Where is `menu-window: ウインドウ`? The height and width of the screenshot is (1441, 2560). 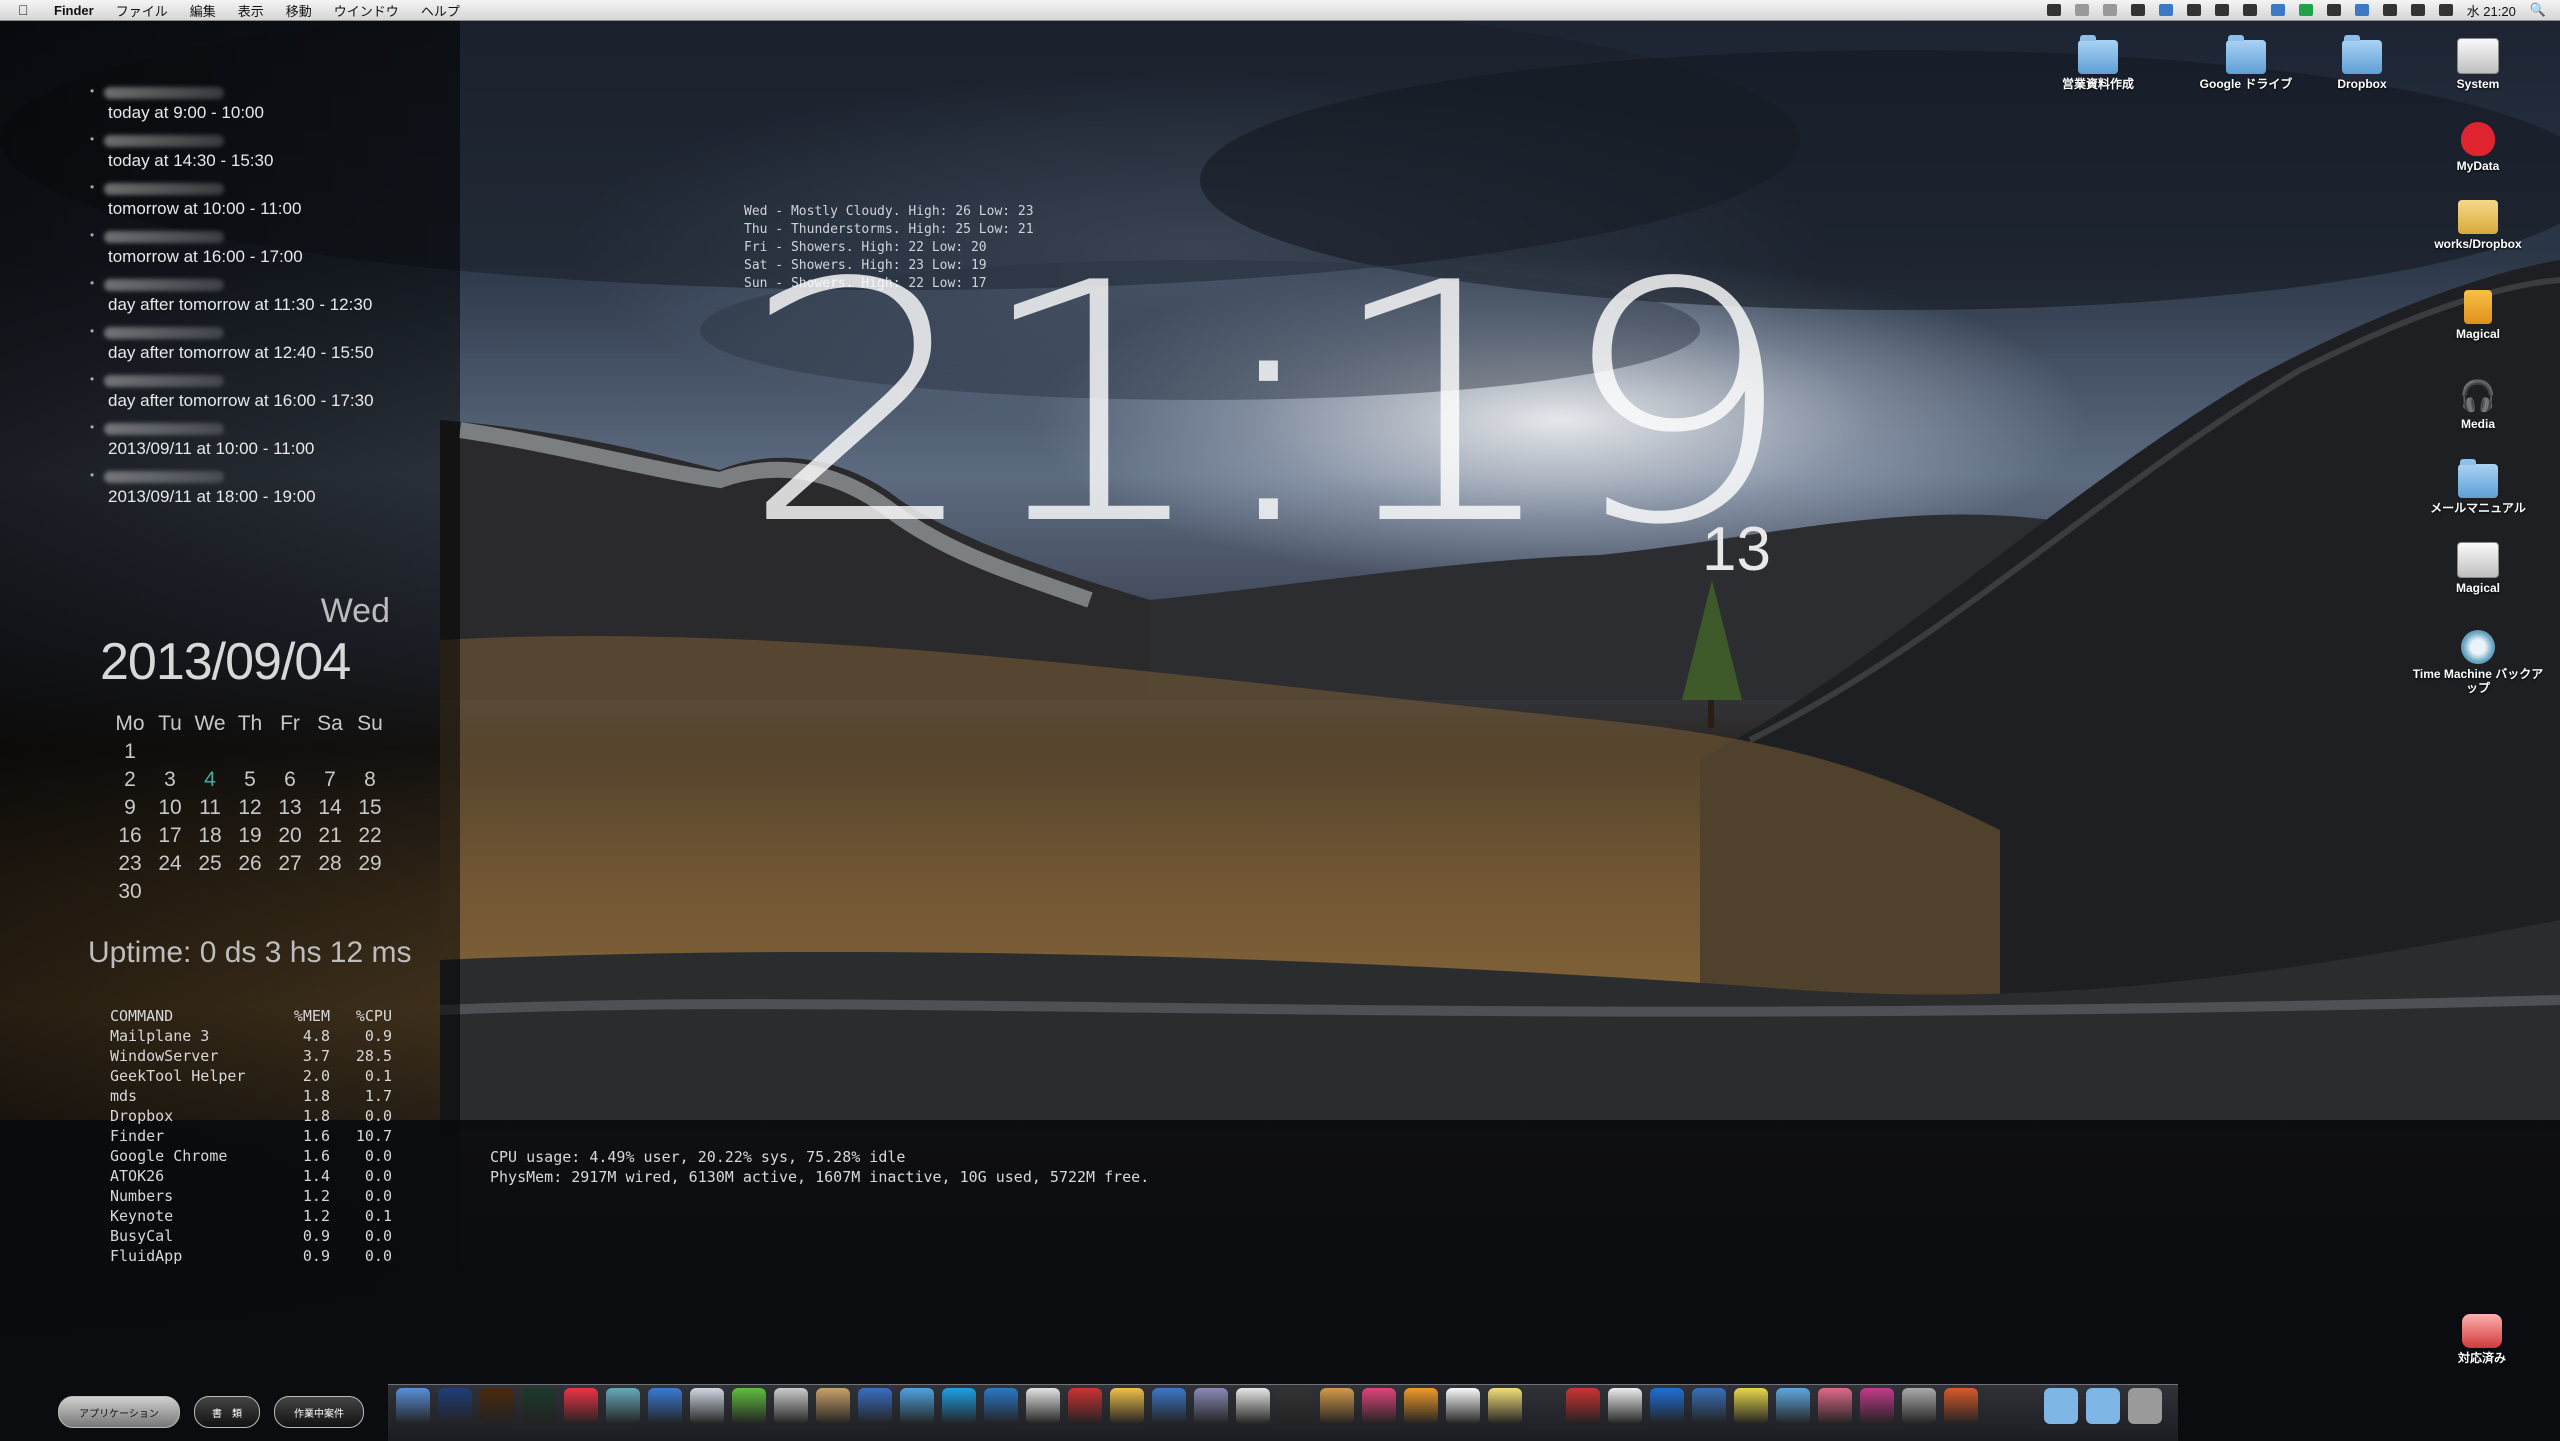 menu-window: ウインドウ is located at coordinates (366, 10).